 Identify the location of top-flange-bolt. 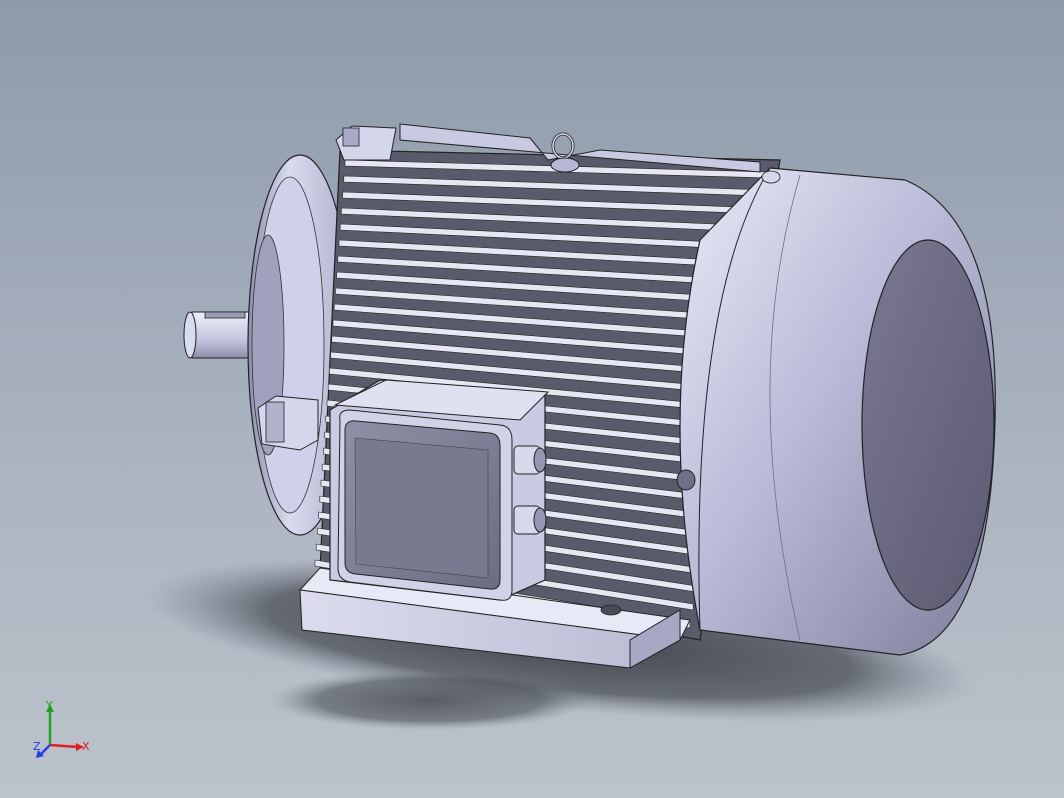
(366, 143).